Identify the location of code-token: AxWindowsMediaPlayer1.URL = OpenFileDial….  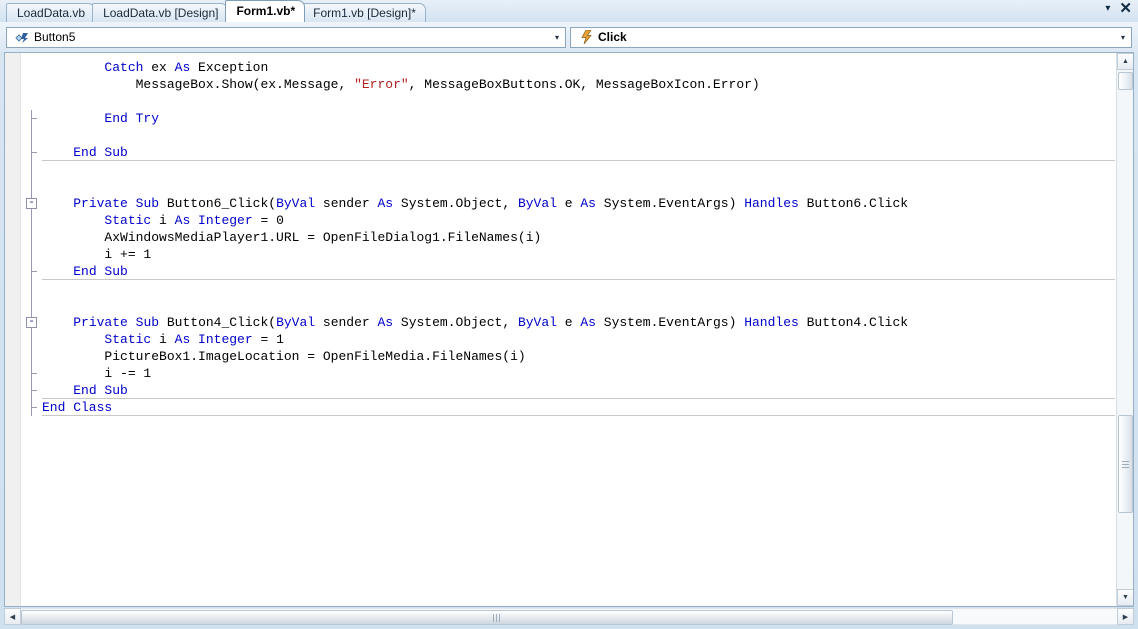
(323, 237).